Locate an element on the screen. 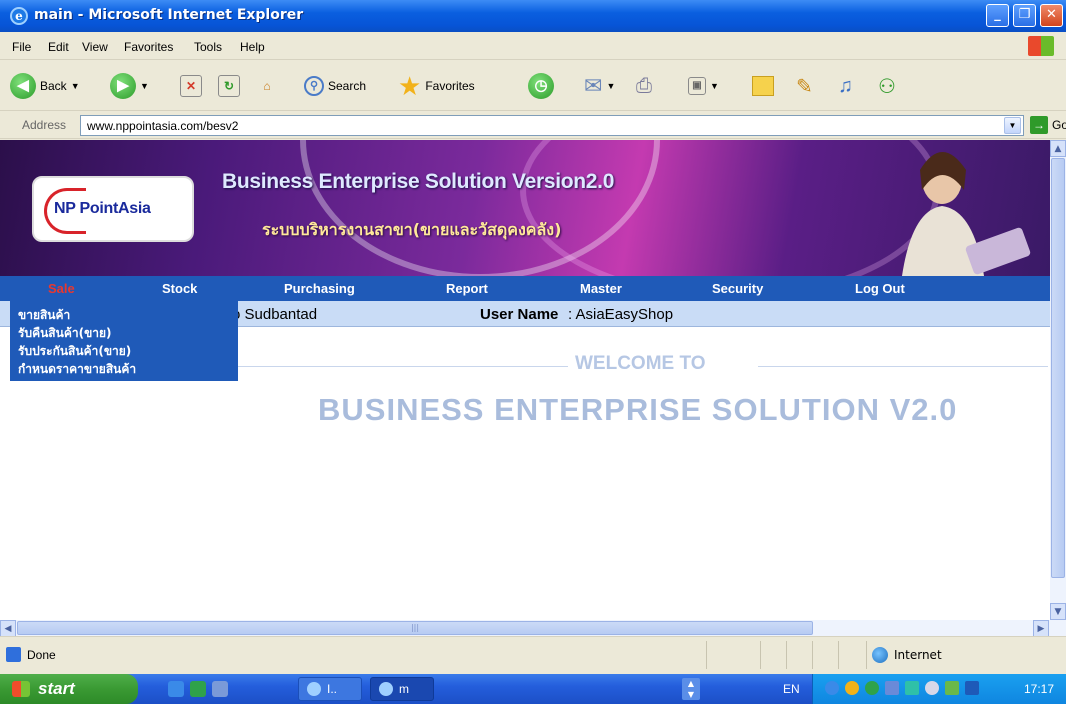  maximize-button: ❐ is located at coordinates (1024, 15).